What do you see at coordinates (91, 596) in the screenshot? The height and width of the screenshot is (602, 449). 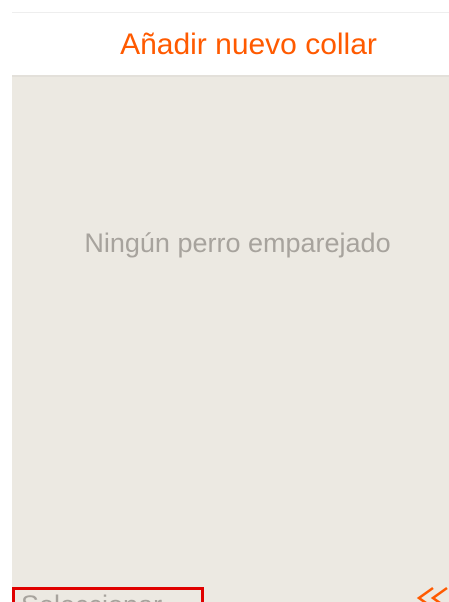 I see `select-button-label: Seleccionar` at bounding box center [91, 596].